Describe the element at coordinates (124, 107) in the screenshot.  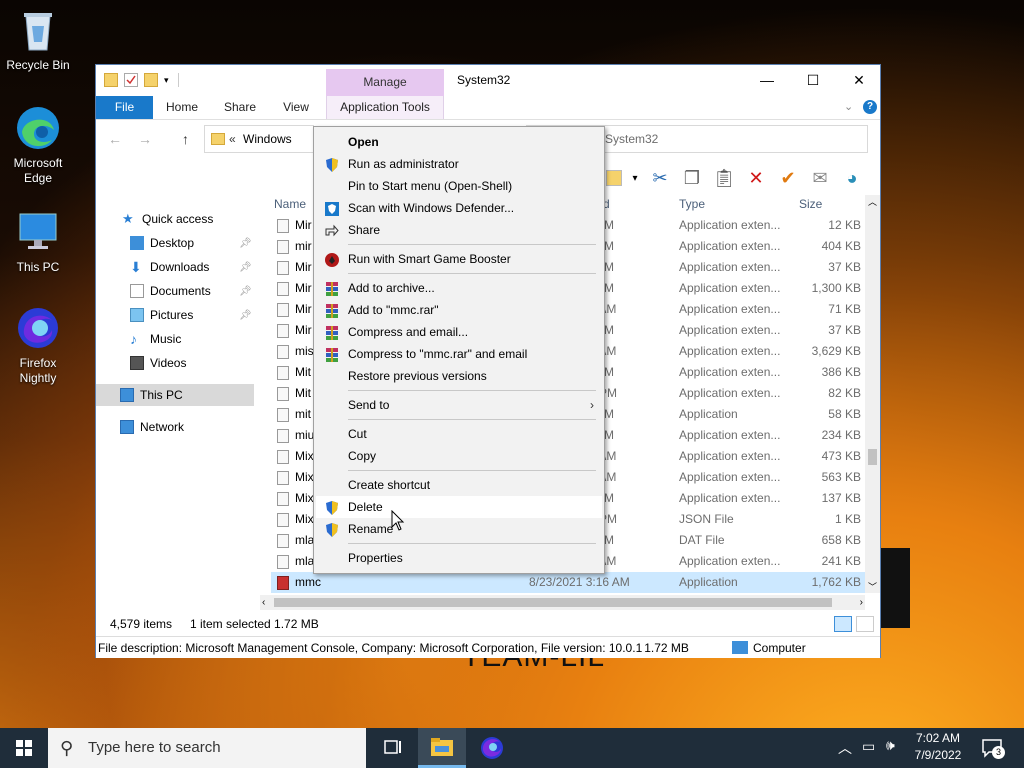
I see `tab-file: File` at that location.